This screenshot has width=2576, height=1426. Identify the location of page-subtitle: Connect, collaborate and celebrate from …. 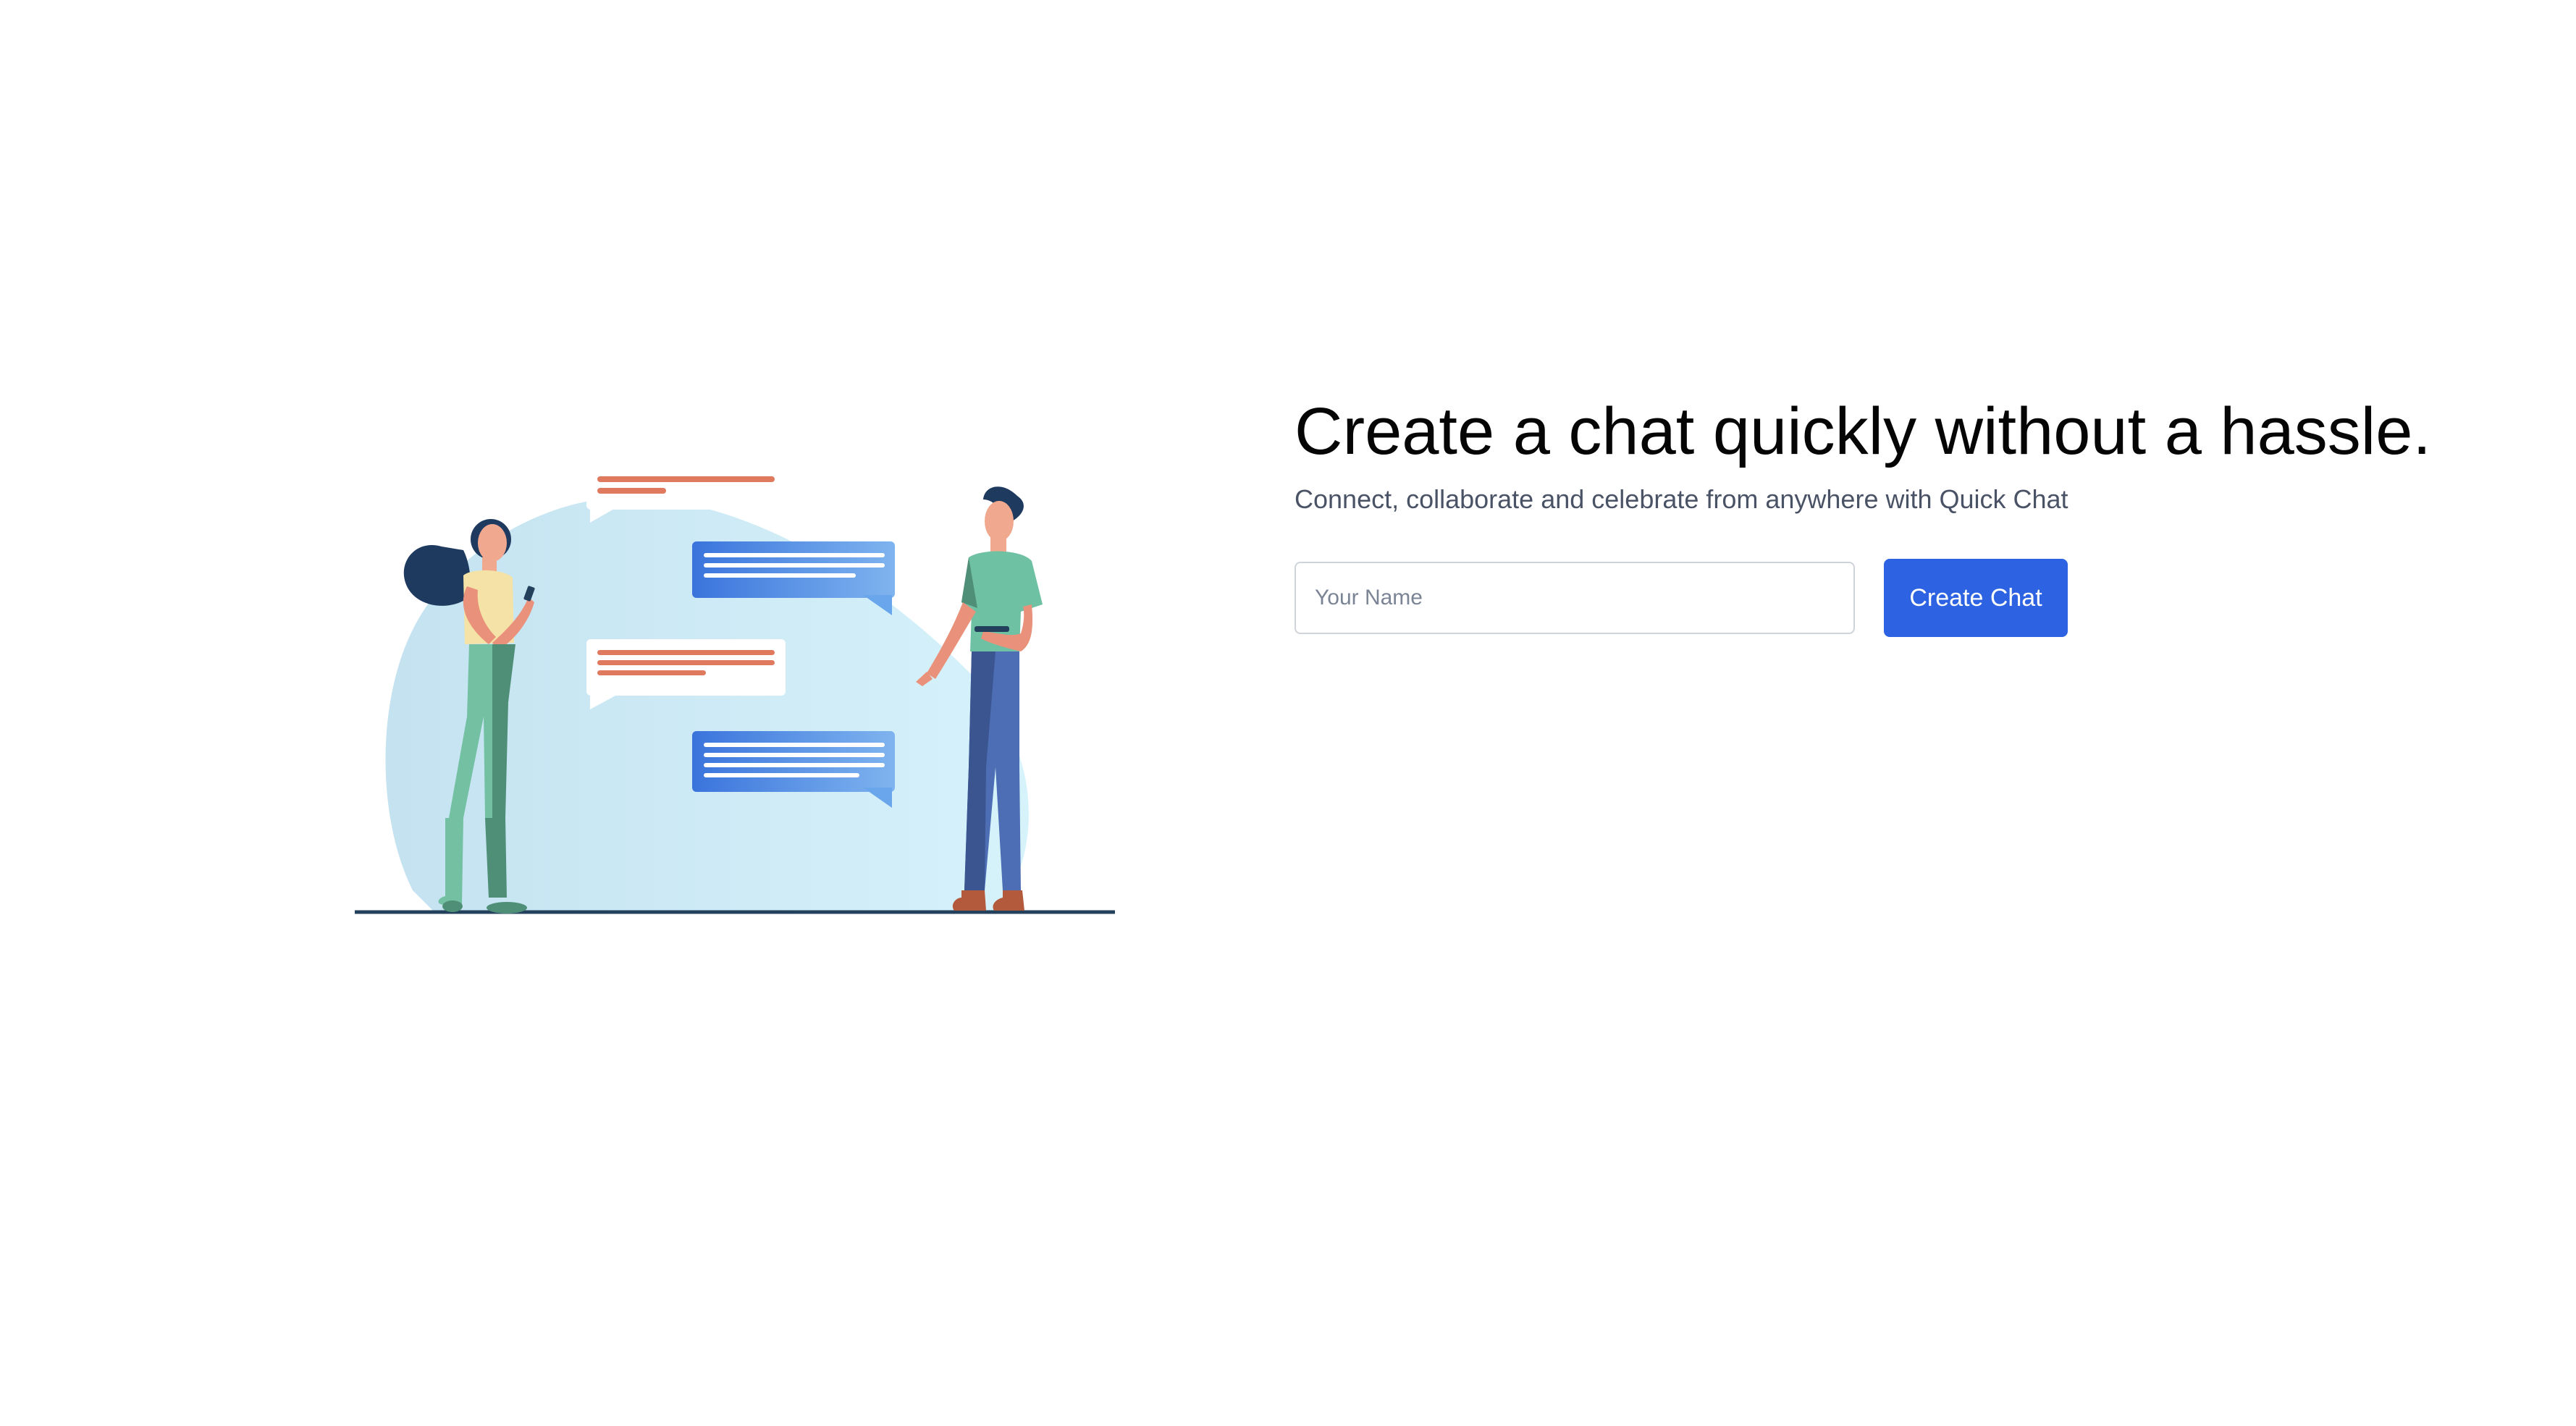
(1681, 499).